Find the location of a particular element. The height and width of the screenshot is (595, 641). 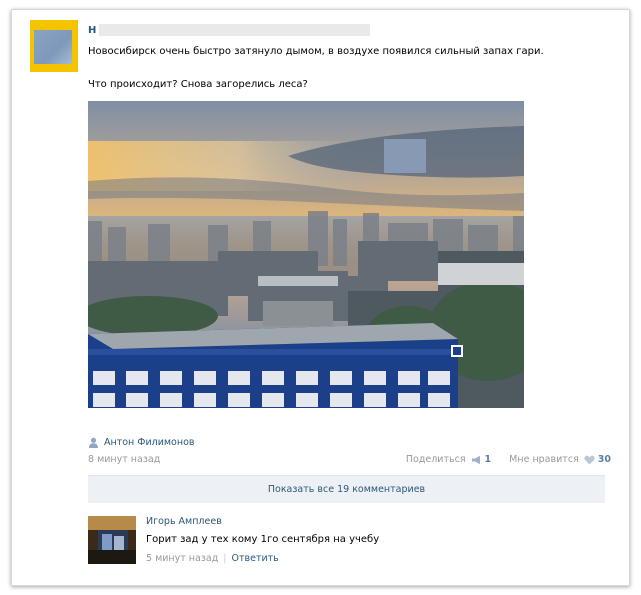

show-all-comments-button: Показать все 19 комментариев is located at coordinates (346, 489).